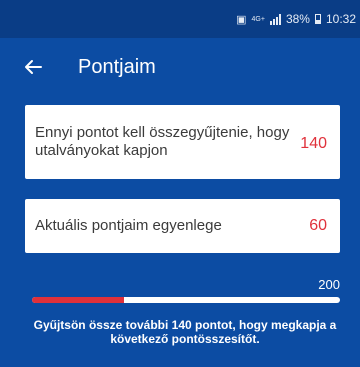 Image resolution: width=360 pixels, height=367 pixels. What do you see at coordinates (186, 300) in the screenshot?
I see `points-progress-bar` at bounding box center [186, 300].